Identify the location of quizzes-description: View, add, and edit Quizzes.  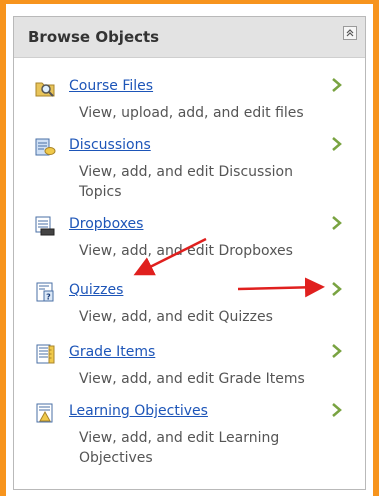
(176, 317).